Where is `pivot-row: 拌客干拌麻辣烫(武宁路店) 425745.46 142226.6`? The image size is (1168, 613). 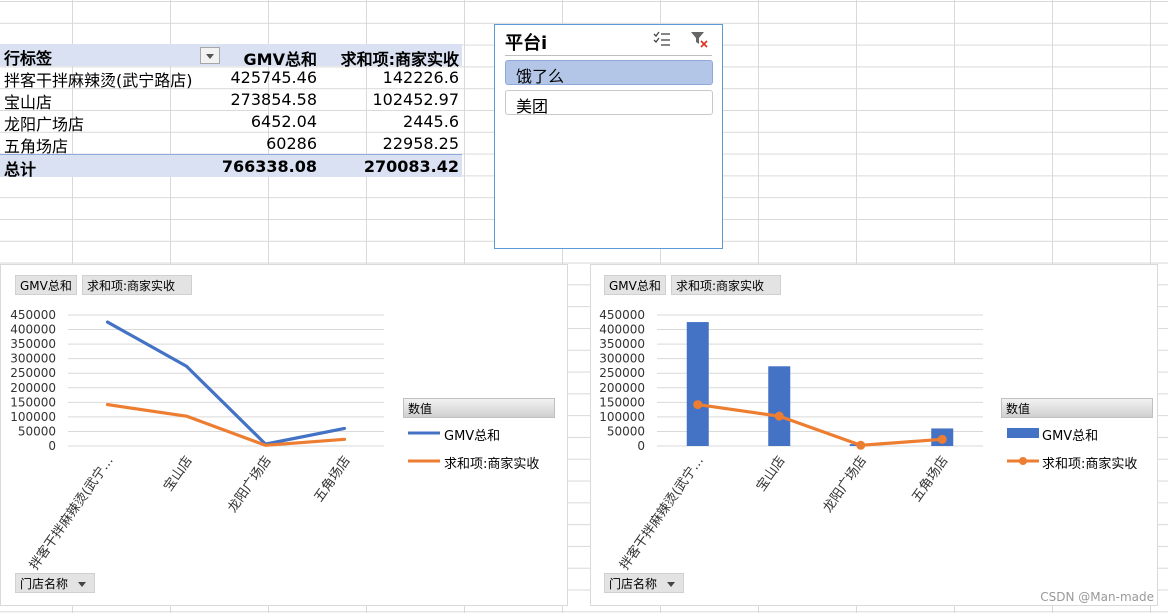 pivot-row: 拌客干拌麻辣烫(武宁路店) 425745.46 142226.6 is located at coordinates (231, 78).